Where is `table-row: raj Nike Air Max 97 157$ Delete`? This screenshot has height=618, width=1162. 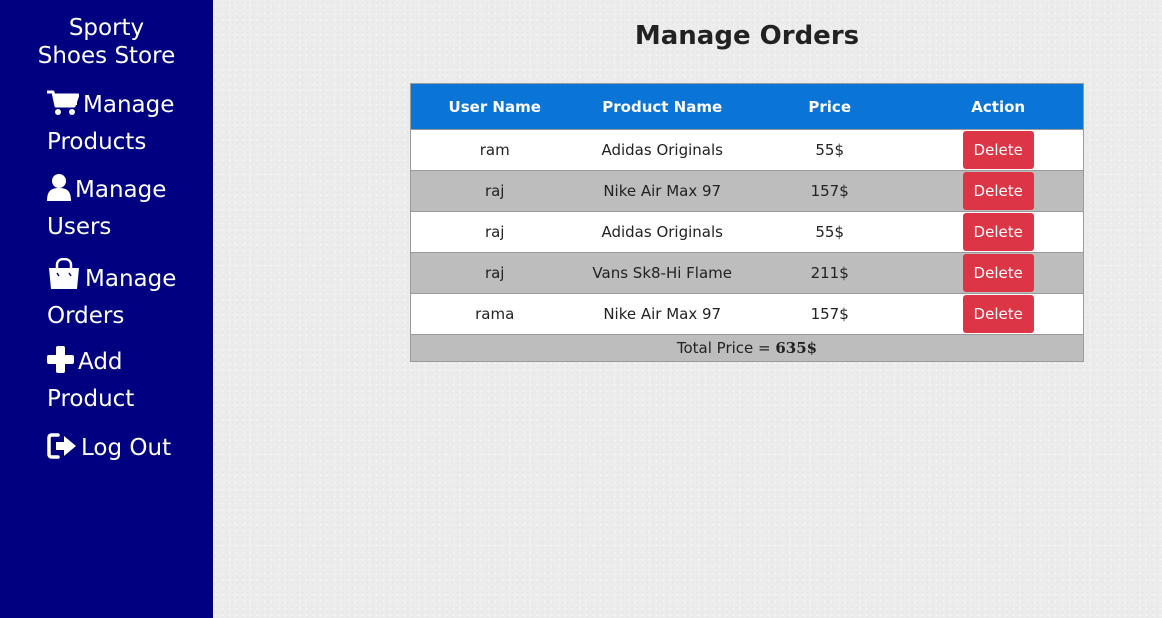
table-row: raj Nike Air Max 97 157$ Delete is located at coordinates (747, 191).